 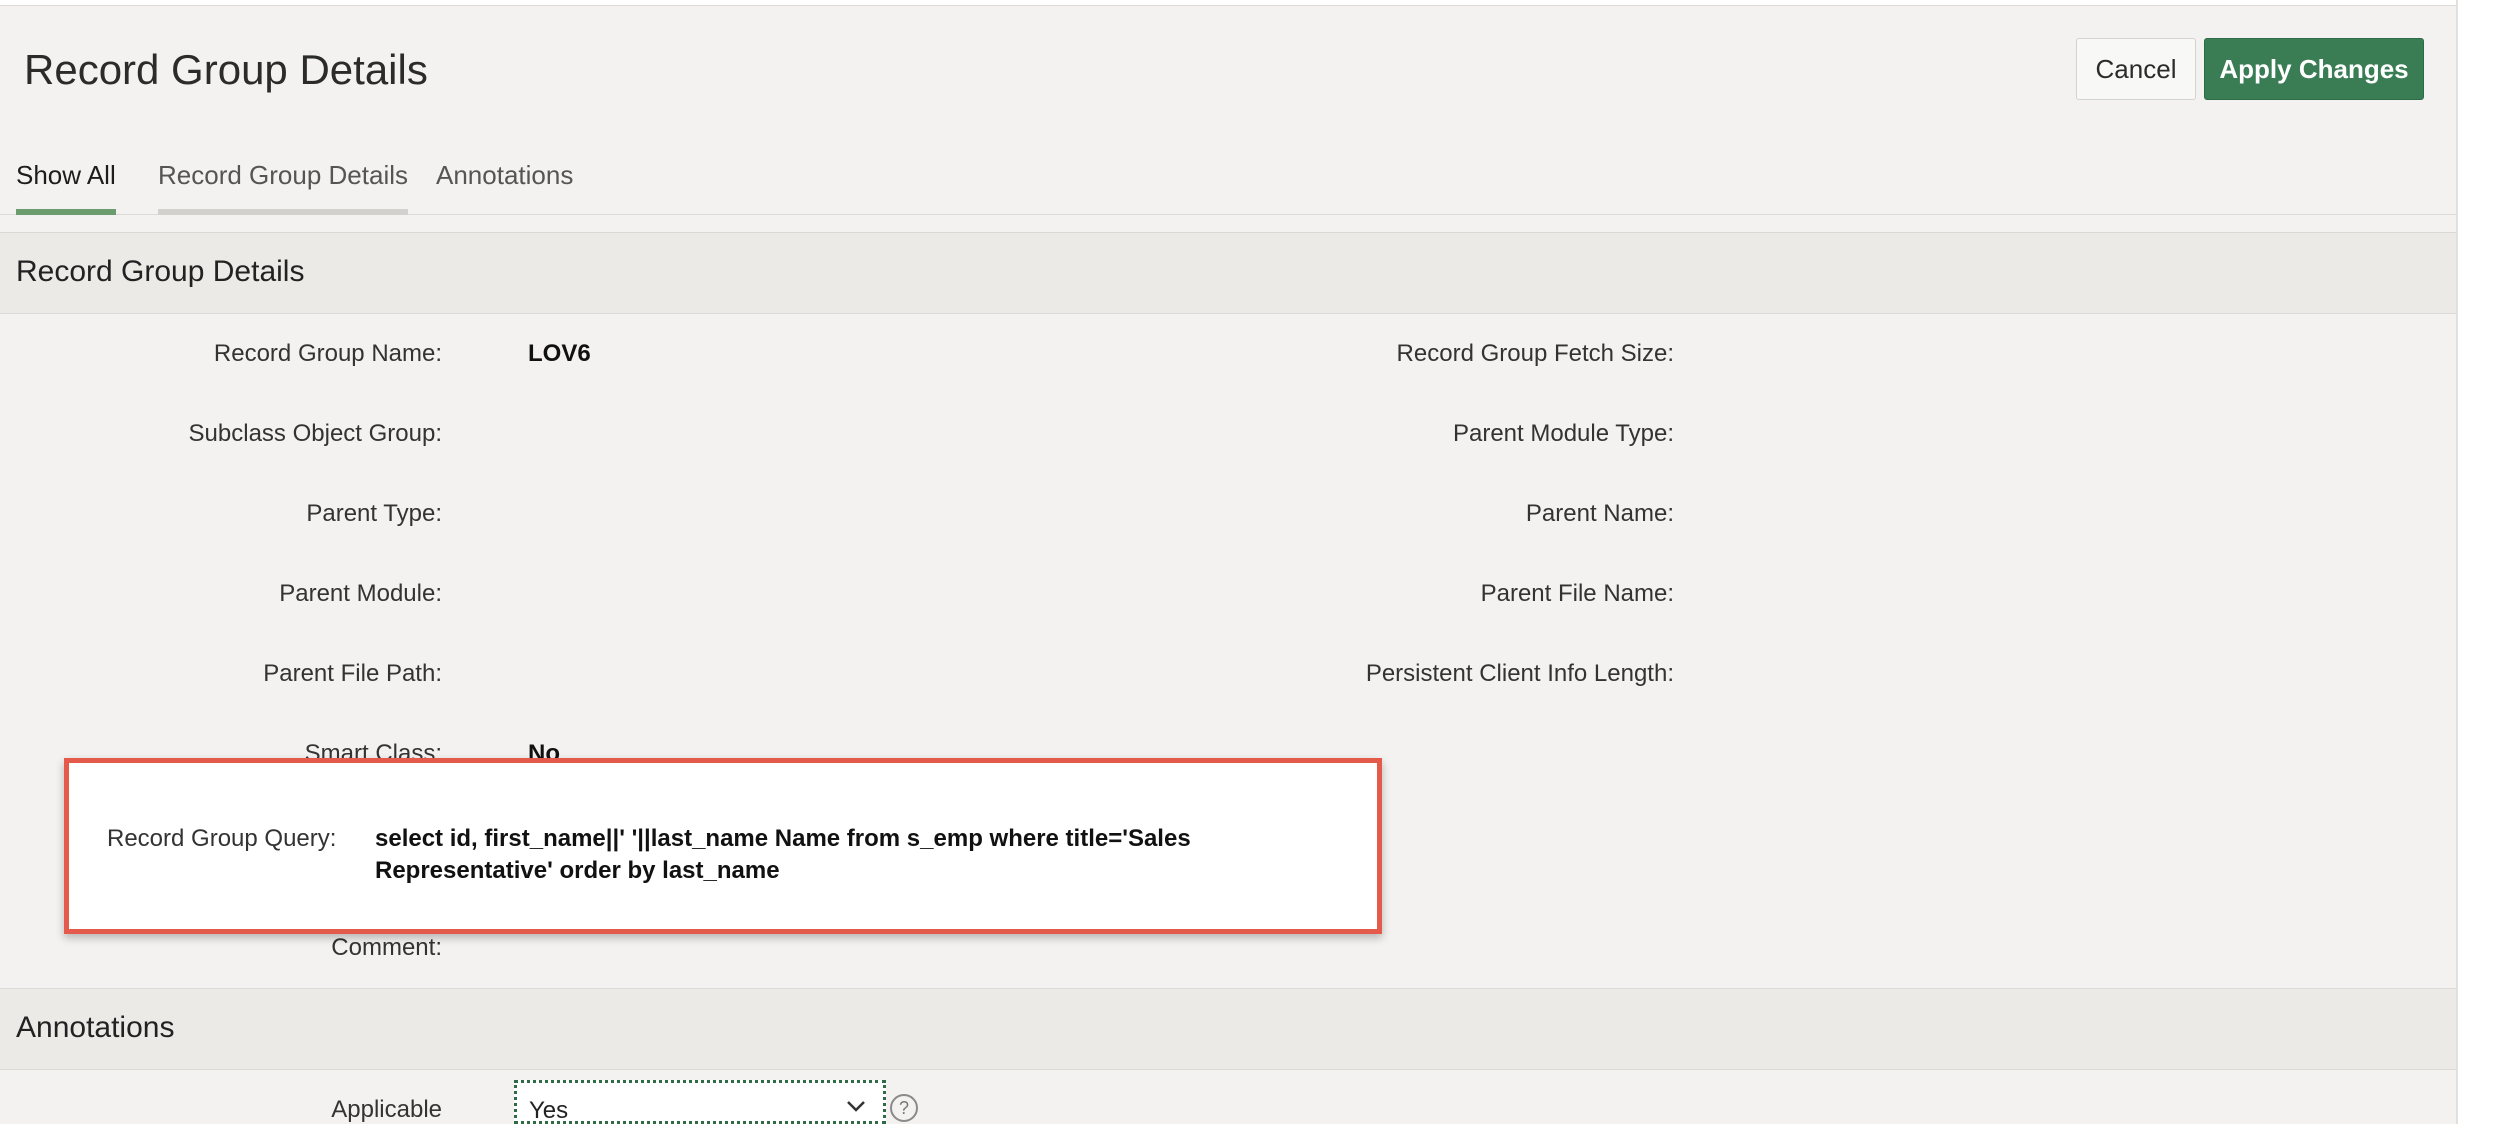 What do you see at coordinates (559, 353) in the screenshot?
I see `field-value-record-group-name: LOV6` at bounding box center [559, 353].